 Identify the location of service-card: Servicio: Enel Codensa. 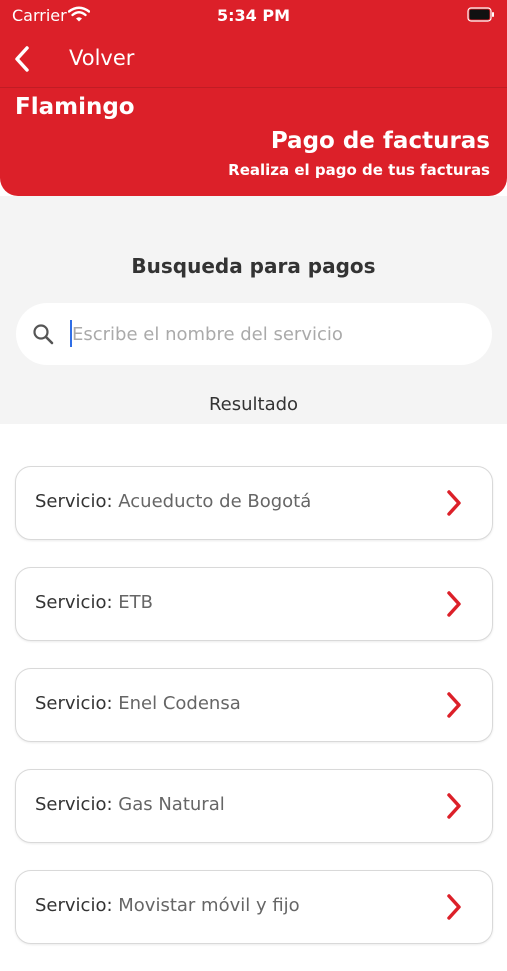
(254, 705).